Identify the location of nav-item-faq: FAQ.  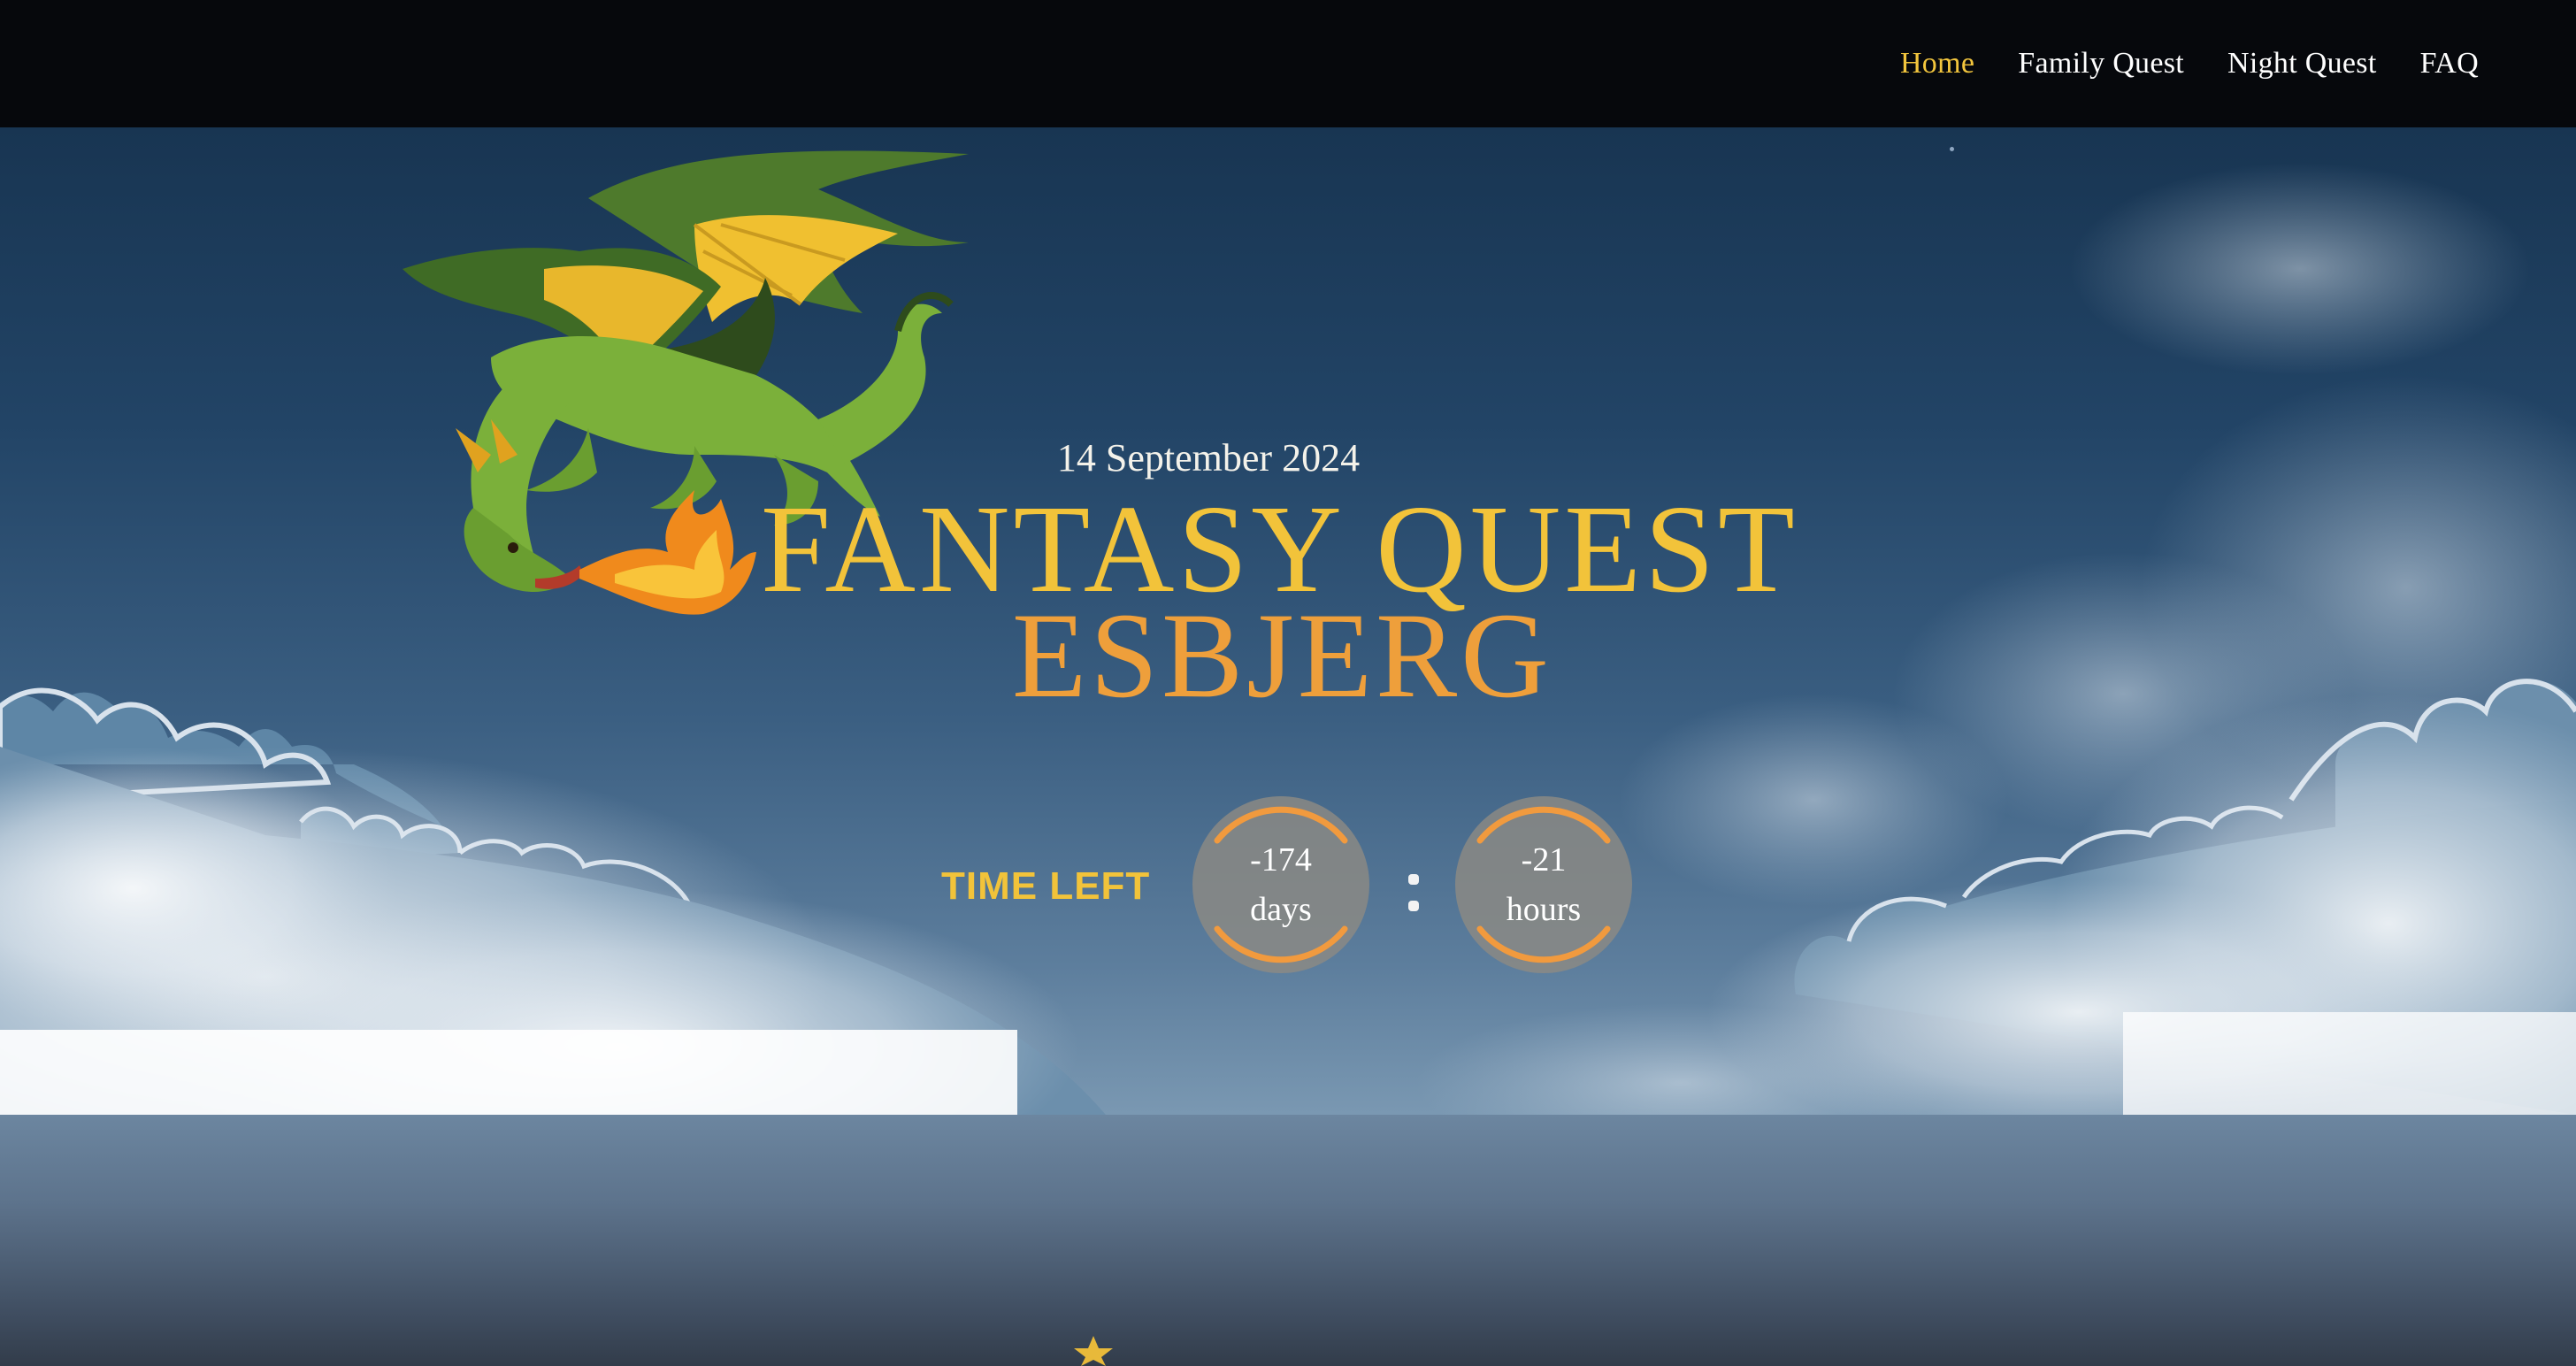
(2449, 64).